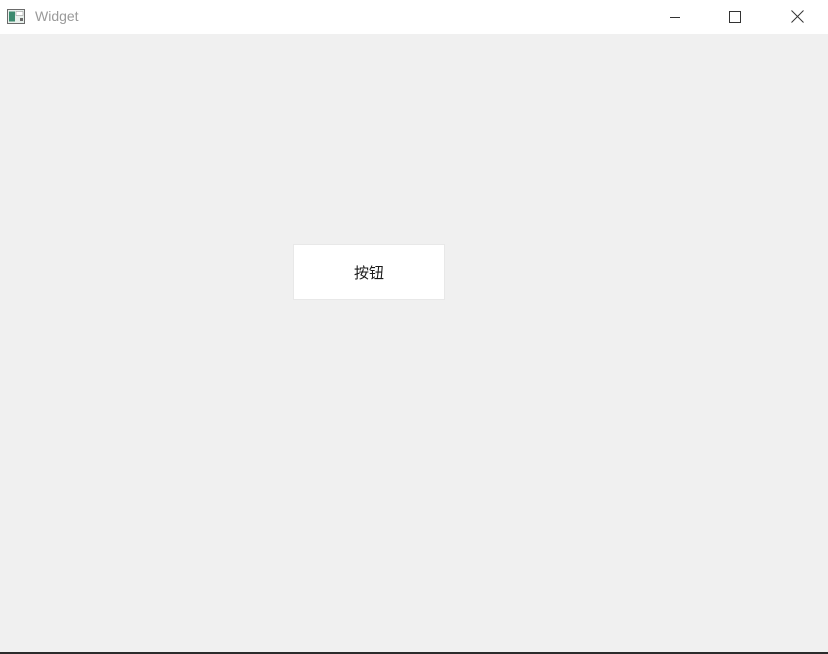 This screenshot has height=654, width=828. Describe the element at coordinates (16, 16) in the screenshot. I see `app-window-icon` at that location.